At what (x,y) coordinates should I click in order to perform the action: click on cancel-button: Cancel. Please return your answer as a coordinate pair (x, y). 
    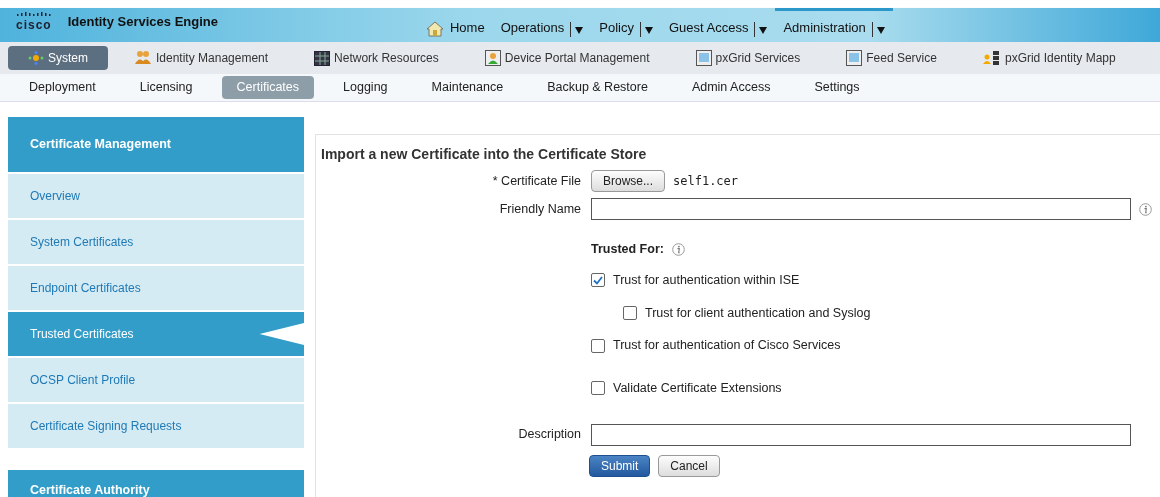
    Looking at the image, I should click on (689, 465).